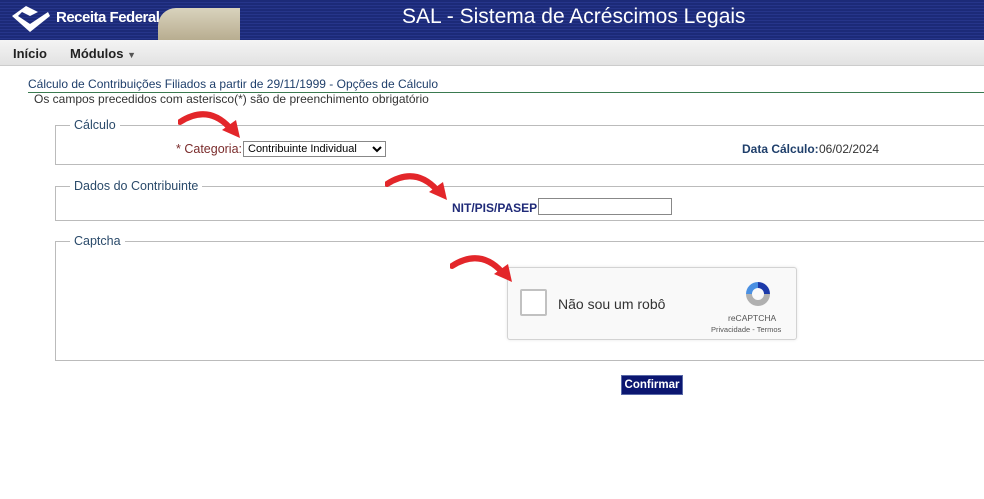 This screenshot has height=499, width=984. Describe the element at coordinates (30, 53) in the screenshot. I see `menu-inicio: Início` at that location.